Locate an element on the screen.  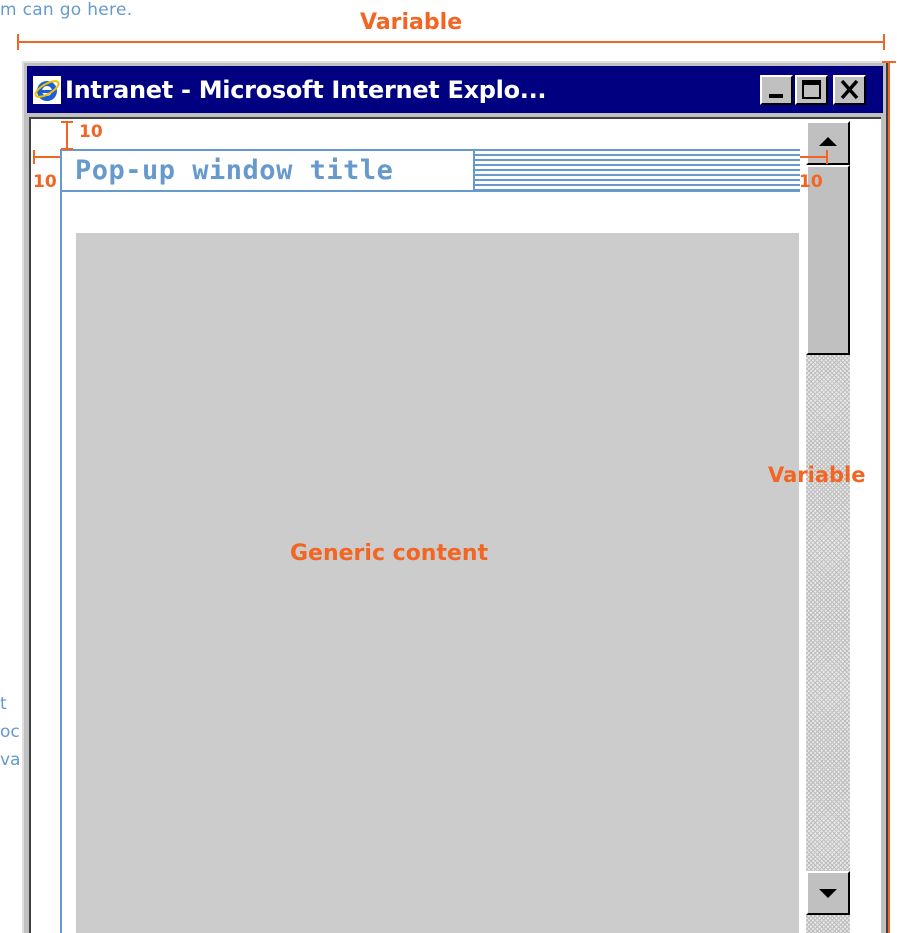
height-dimension-label: Variable is located at coordinates (817, 475).